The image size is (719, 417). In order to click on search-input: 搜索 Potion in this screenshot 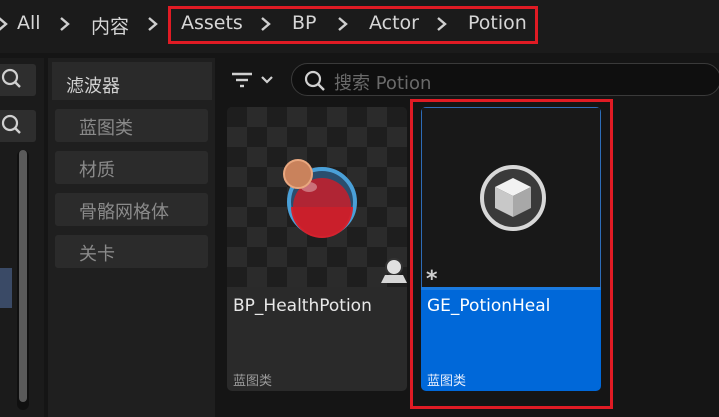, I will do `click(505, 79)`.